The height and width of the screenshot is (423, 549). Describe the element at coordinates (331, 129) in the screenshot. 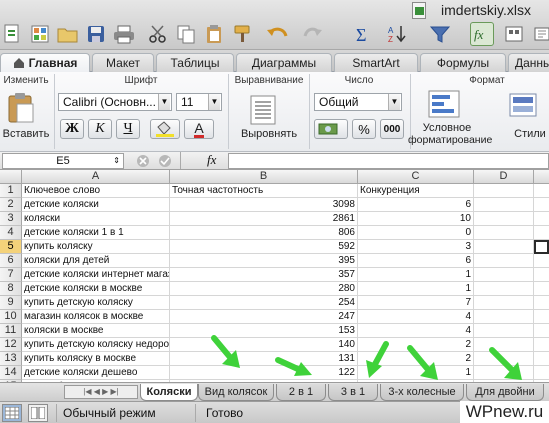

I see `currency-format-button` at that location.